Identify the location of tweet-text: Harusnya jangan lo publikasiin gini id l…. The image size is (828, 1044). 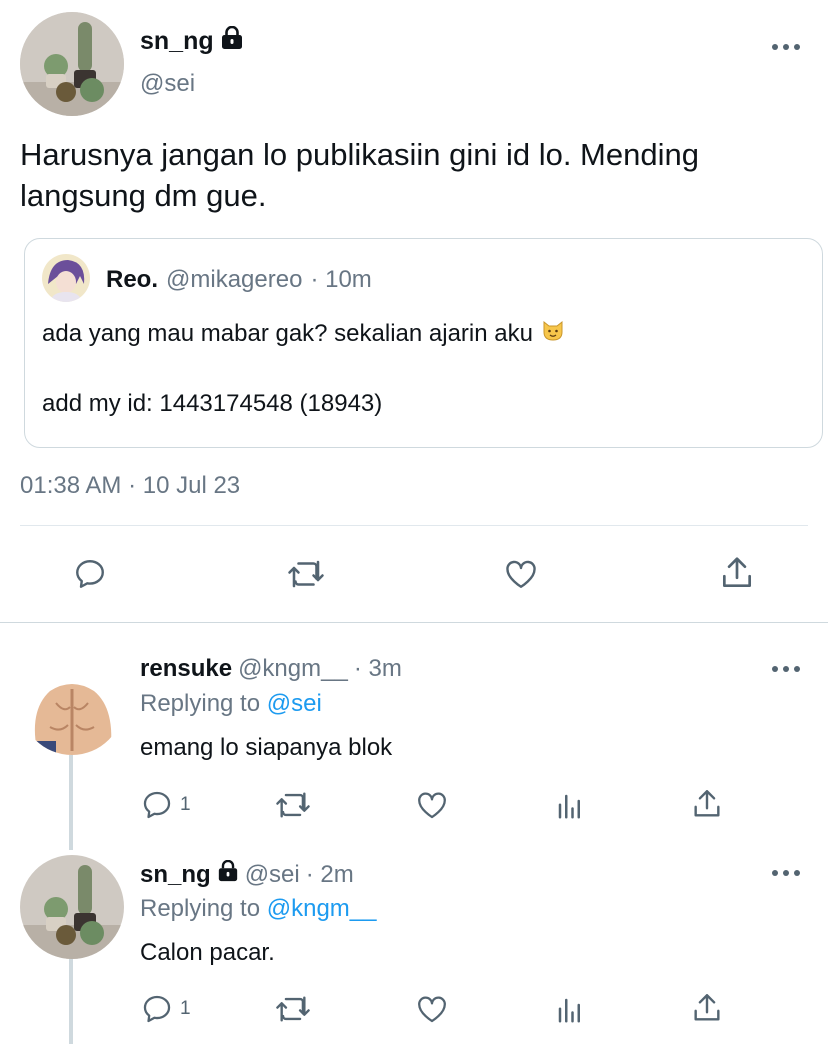
(359, 175).